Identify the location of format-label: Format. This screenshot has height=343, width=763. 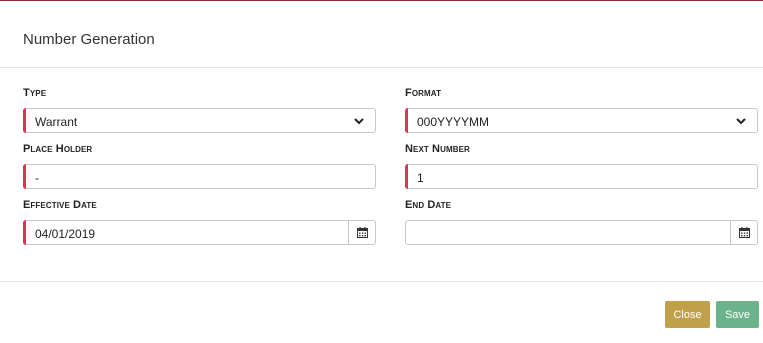
(423, 93).